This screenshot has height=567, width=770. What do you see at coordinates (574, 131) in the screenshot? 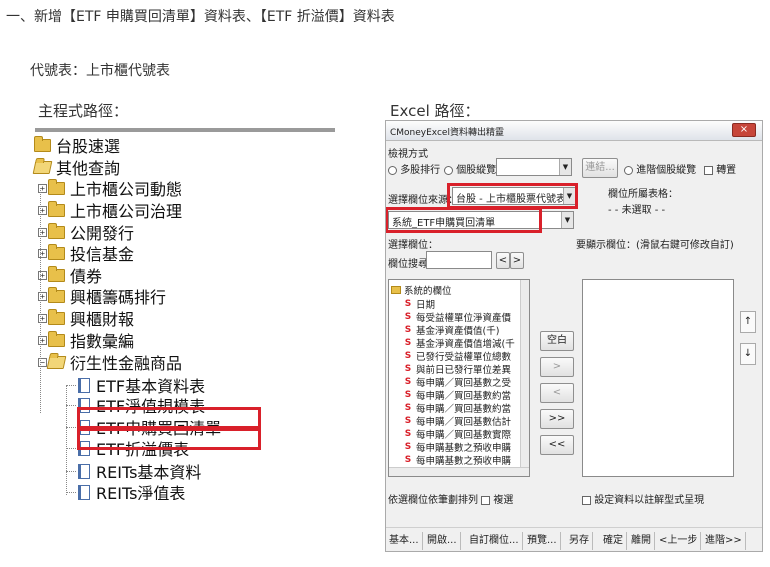
I see `dialog-titlebar: CMoneyExcel資料轉出精靈 ×` at bounding box center [574, 131].